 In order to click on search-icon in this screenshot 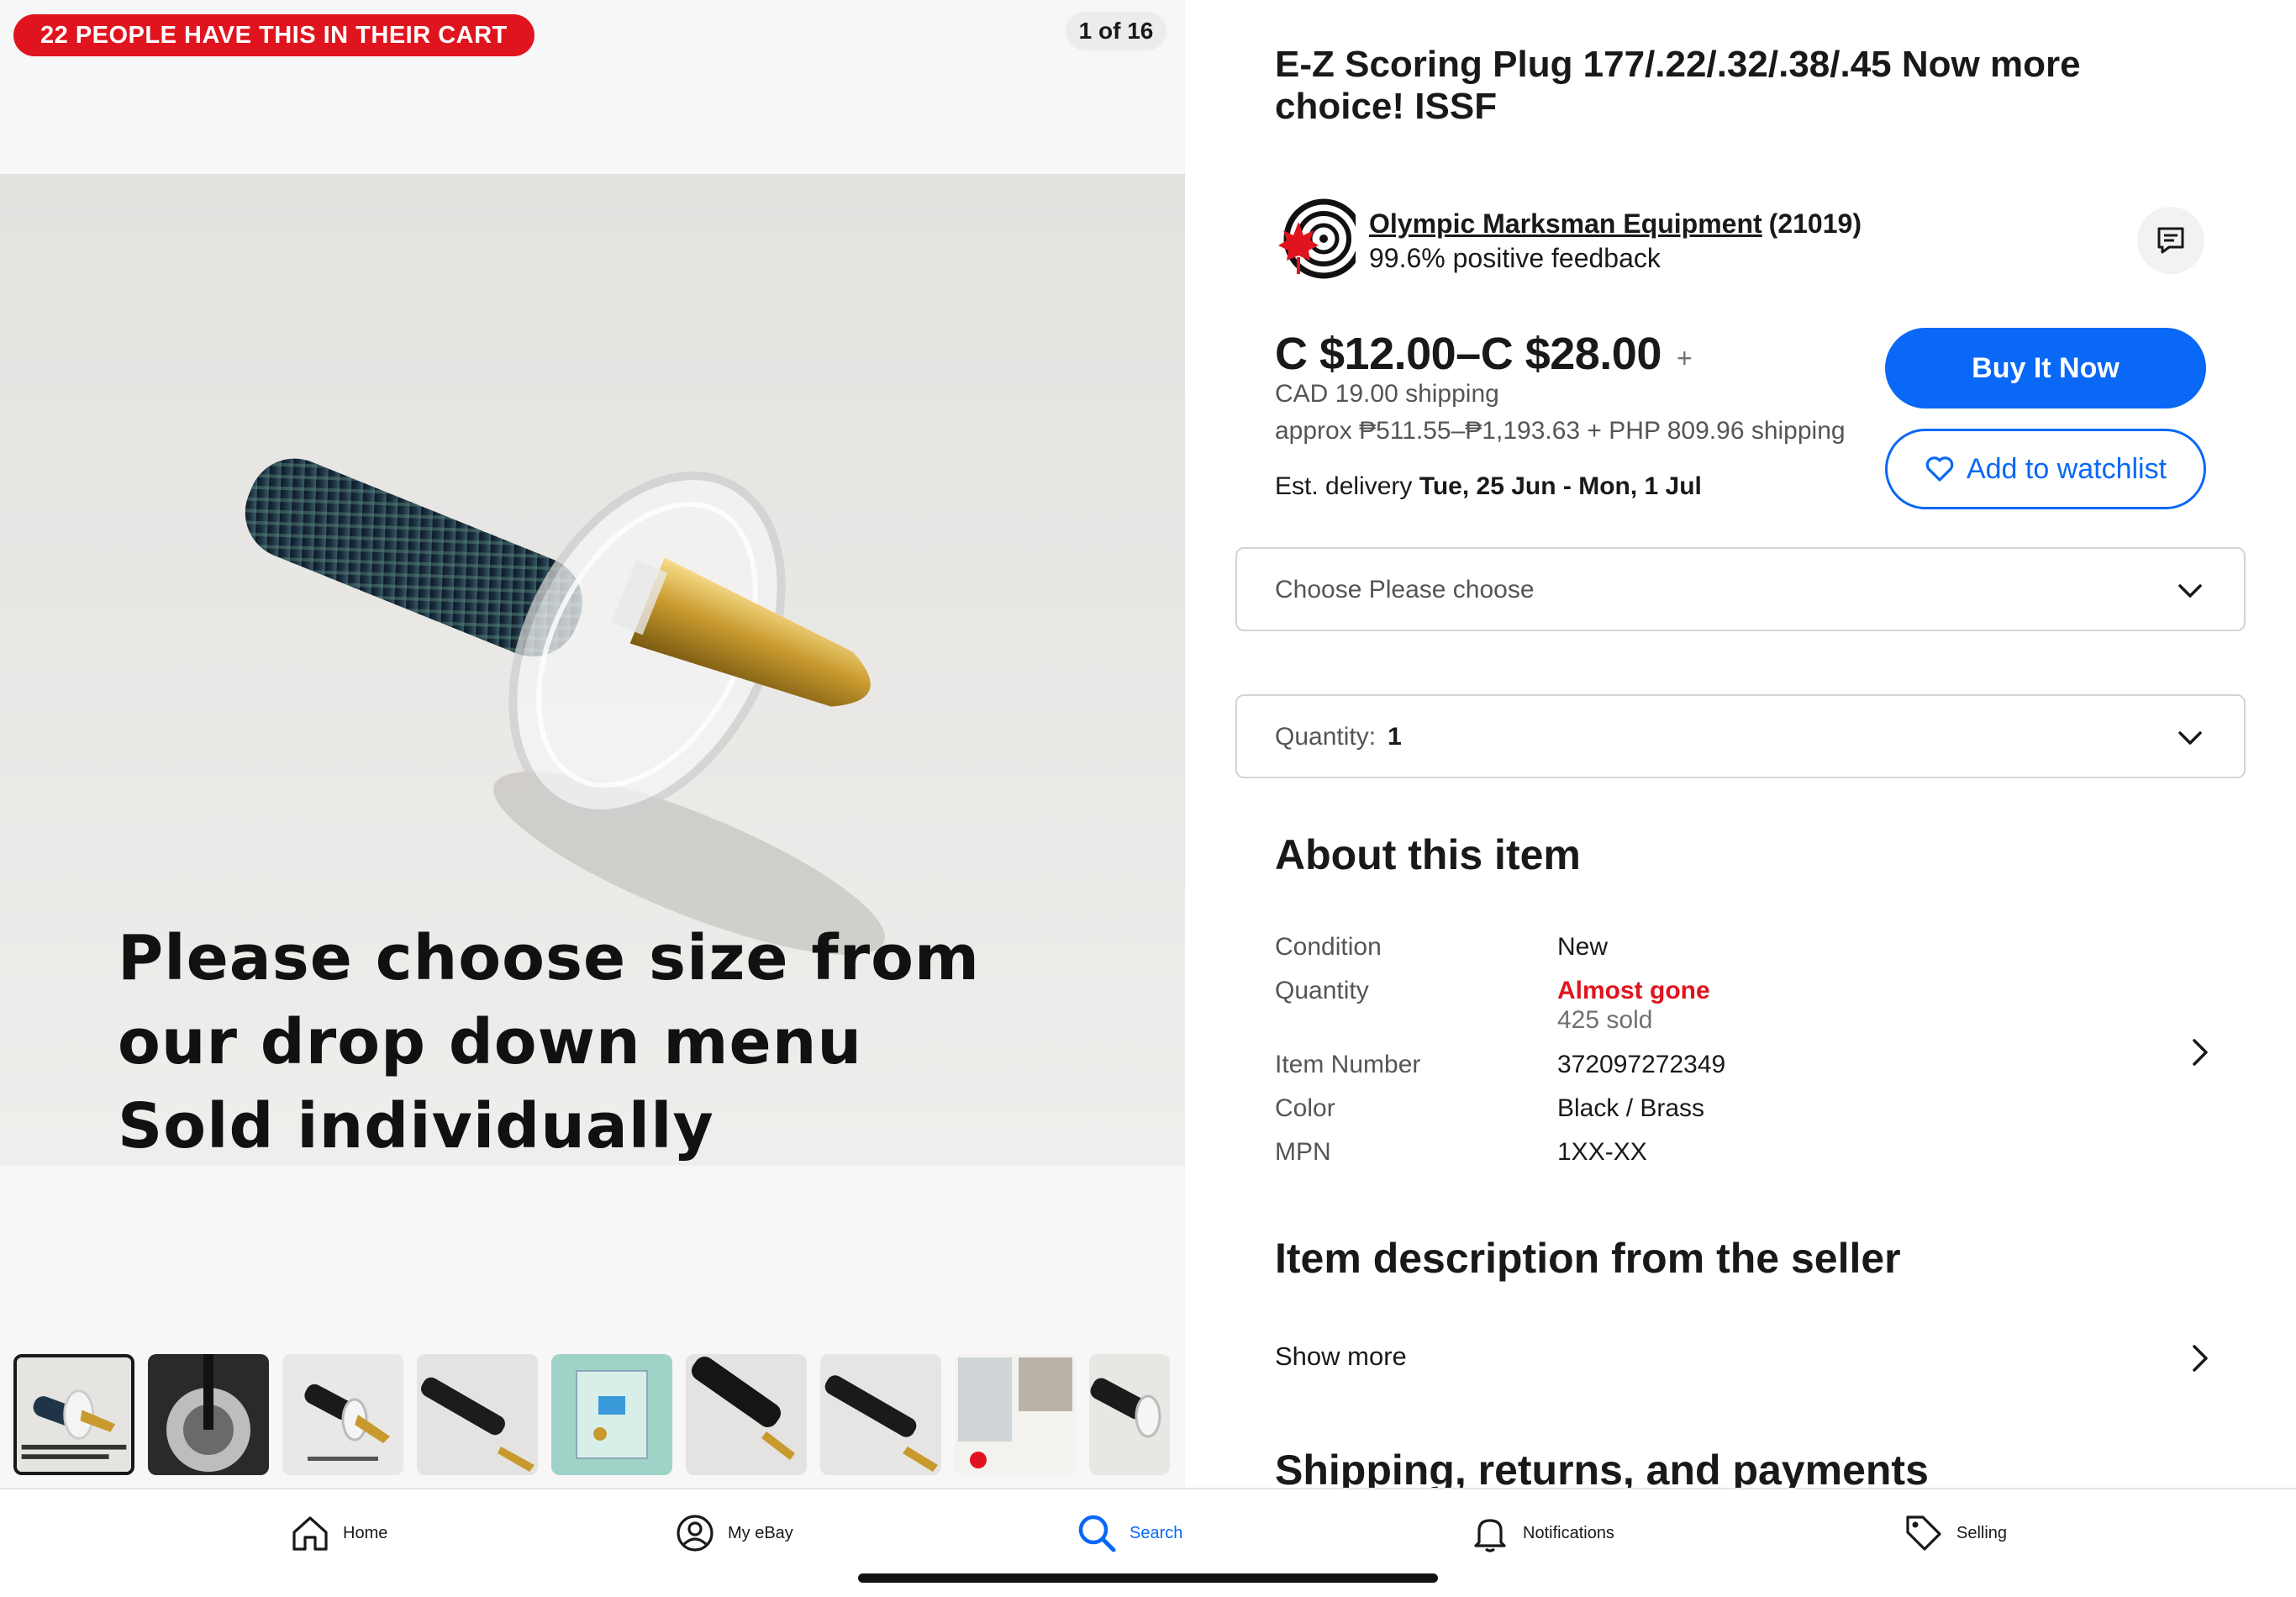, I will do `click(1097, 1533)`.